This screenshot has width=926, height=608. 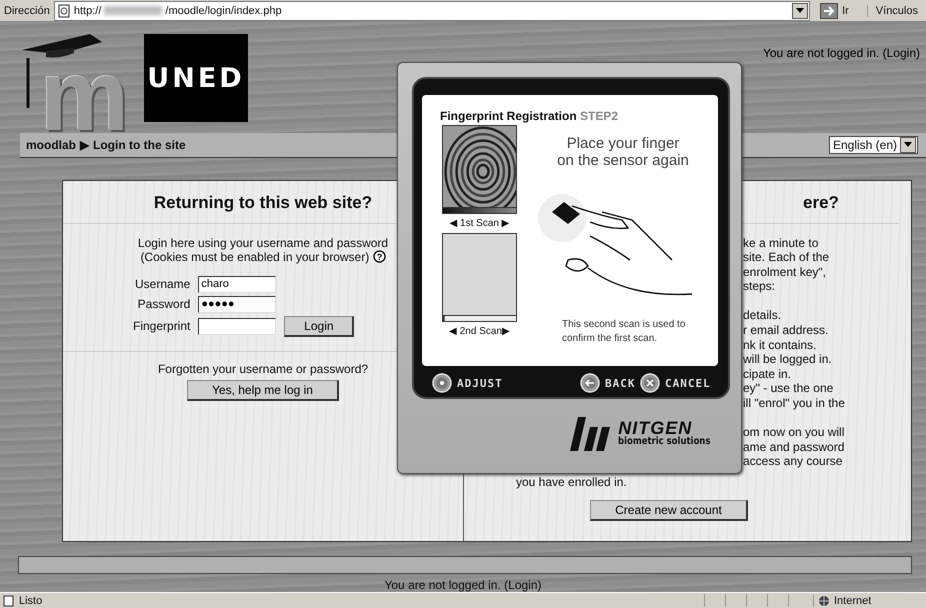 I want to click on scan-label: ◀ 2nd Scan▶, so click(x=480, y=331).